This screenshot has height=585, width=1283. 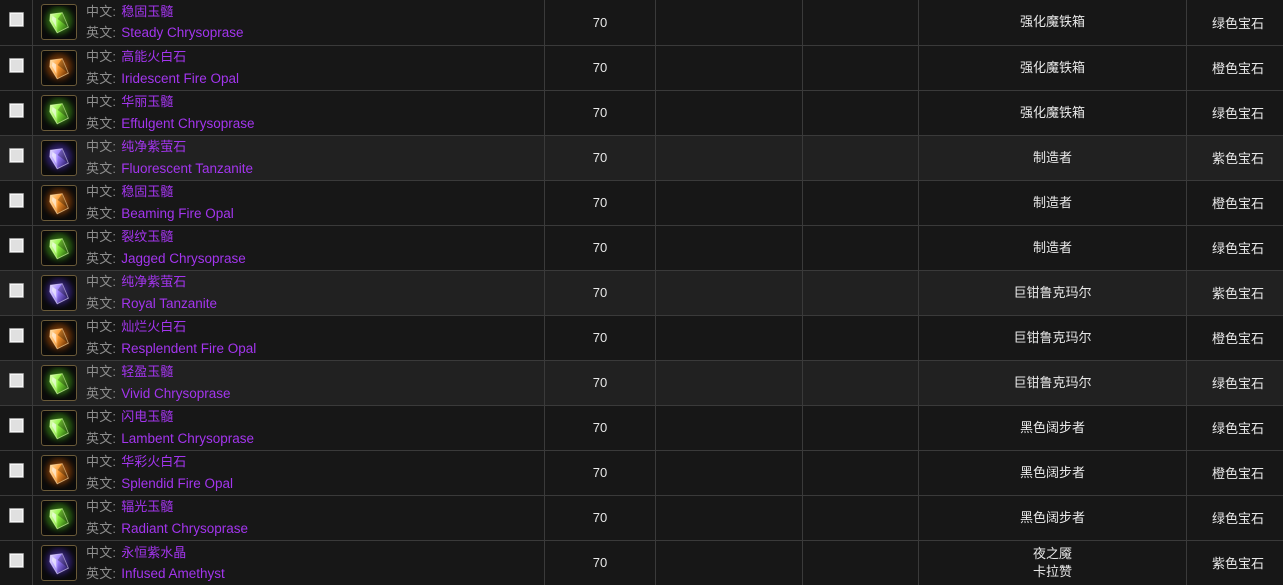 What do you see at coordinates (180, 78) in the screenshot?
I see `item-name-en: Iridescent Fire Opal` at bounding box center [180, 78].